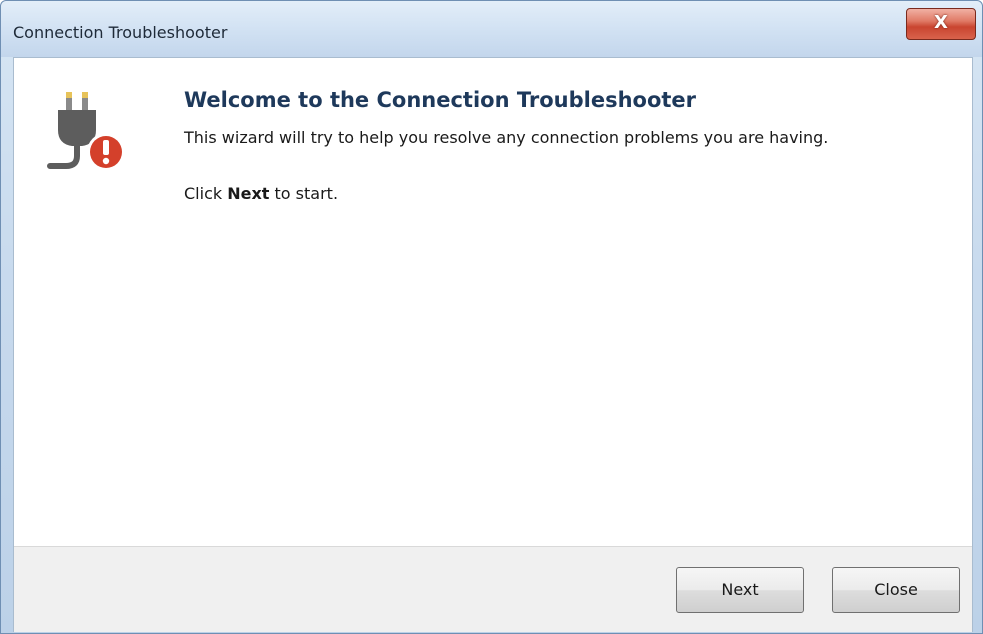 The image size is (983, 634). Describe the element at coordinates (206, 193) in the screenshot. I see `instruction-prefix: Click` at that location.